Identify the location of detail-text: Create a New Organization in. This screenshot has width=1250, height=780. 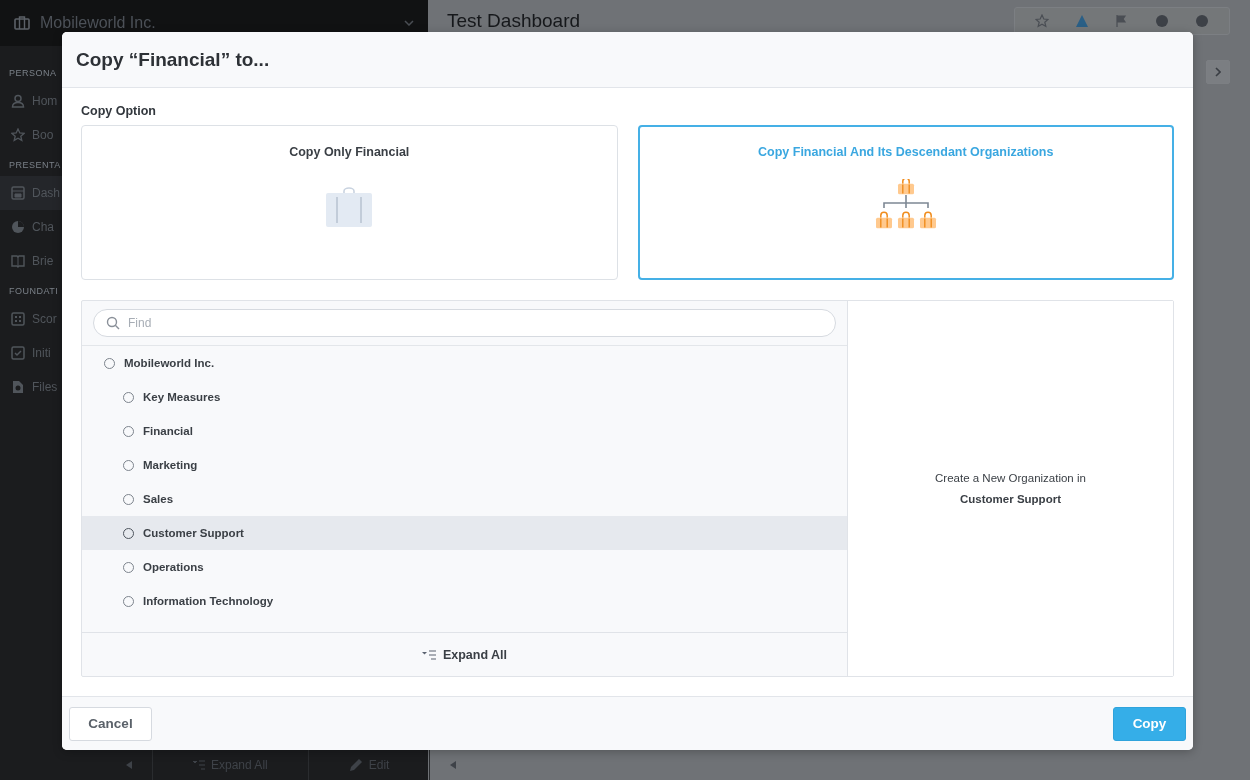
(1010, 478).